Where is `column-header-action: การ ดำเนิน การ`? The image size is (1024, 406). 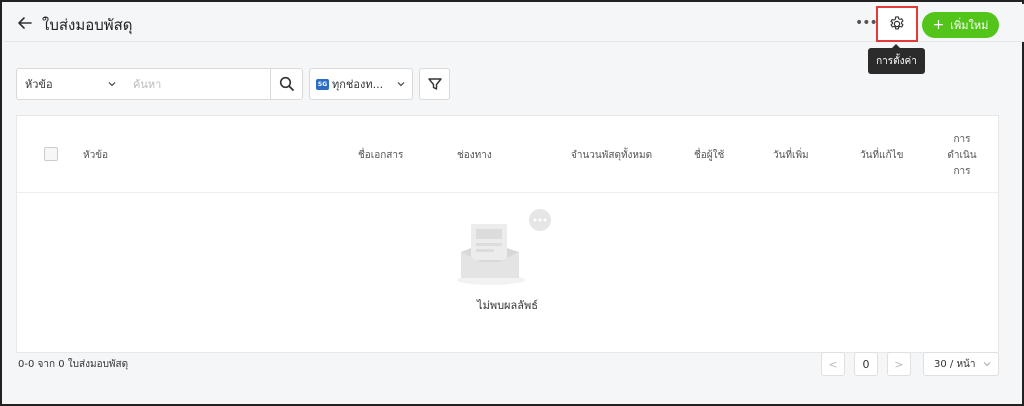 column-header-action: การ ดำเนิน การ is located at coordinates (962, 156).